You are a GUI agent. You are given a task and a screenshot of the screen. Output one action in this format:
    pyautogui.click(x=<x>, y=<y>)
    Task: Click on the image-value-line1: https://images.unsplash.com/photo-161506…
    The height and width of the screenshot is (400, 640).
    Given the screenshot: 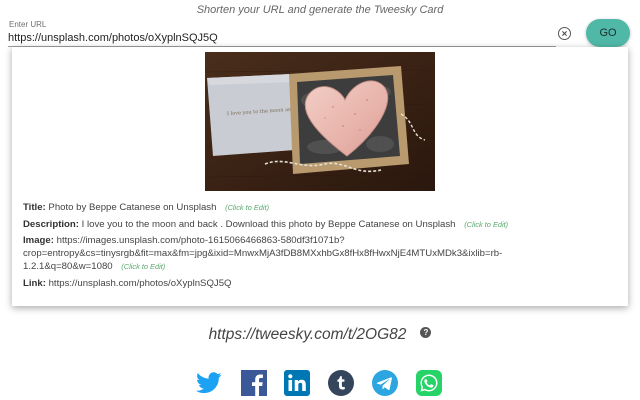 What is the action you would take?
    pyautogui.click(x=201, y=240)
    